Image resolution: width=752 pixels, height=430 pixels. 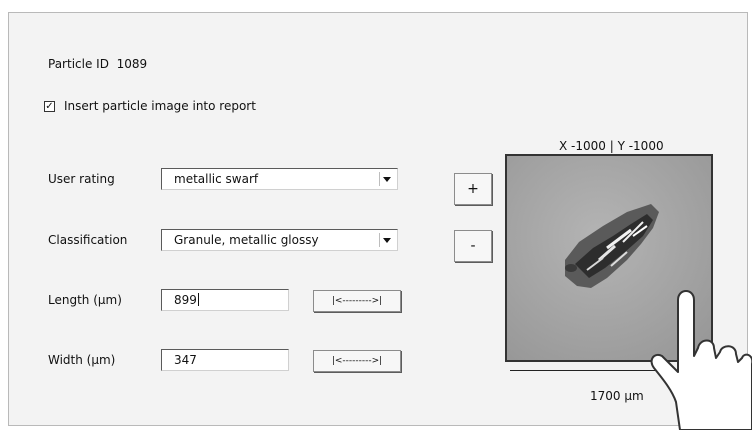 I want to click on length-value: 899, so click(x=185, y=300).